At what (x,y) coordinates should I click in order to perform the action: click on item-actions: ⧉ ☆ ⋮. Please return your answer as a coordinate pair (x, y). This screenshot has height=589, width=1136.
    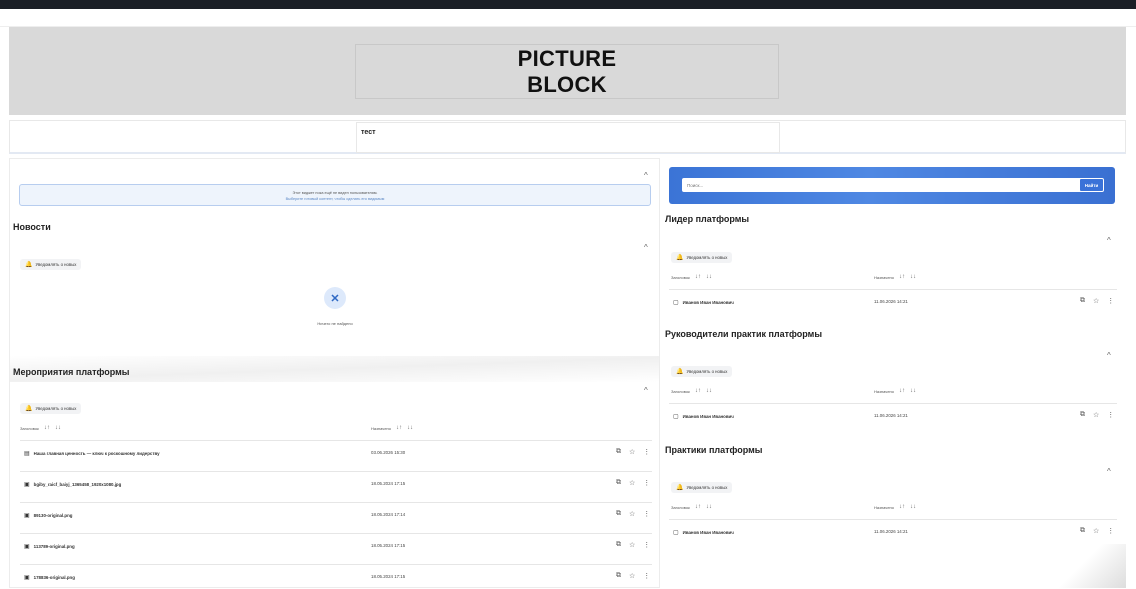
    Looking at the image, I should click on (633, 576).